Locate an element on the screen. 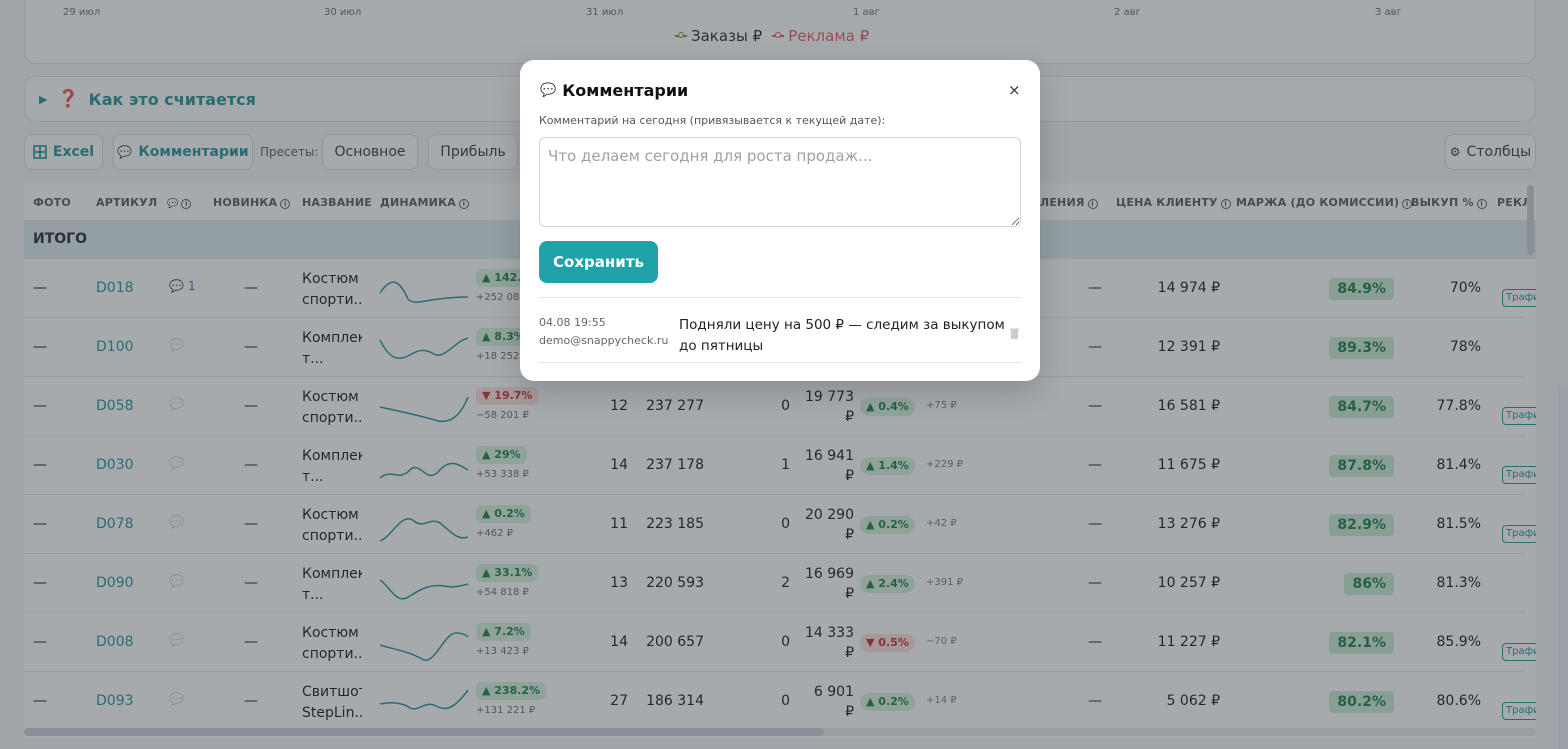 The width and height of the screenshot is (1568, 749). save-button: Сохранить is located at coordinates (598, 262).